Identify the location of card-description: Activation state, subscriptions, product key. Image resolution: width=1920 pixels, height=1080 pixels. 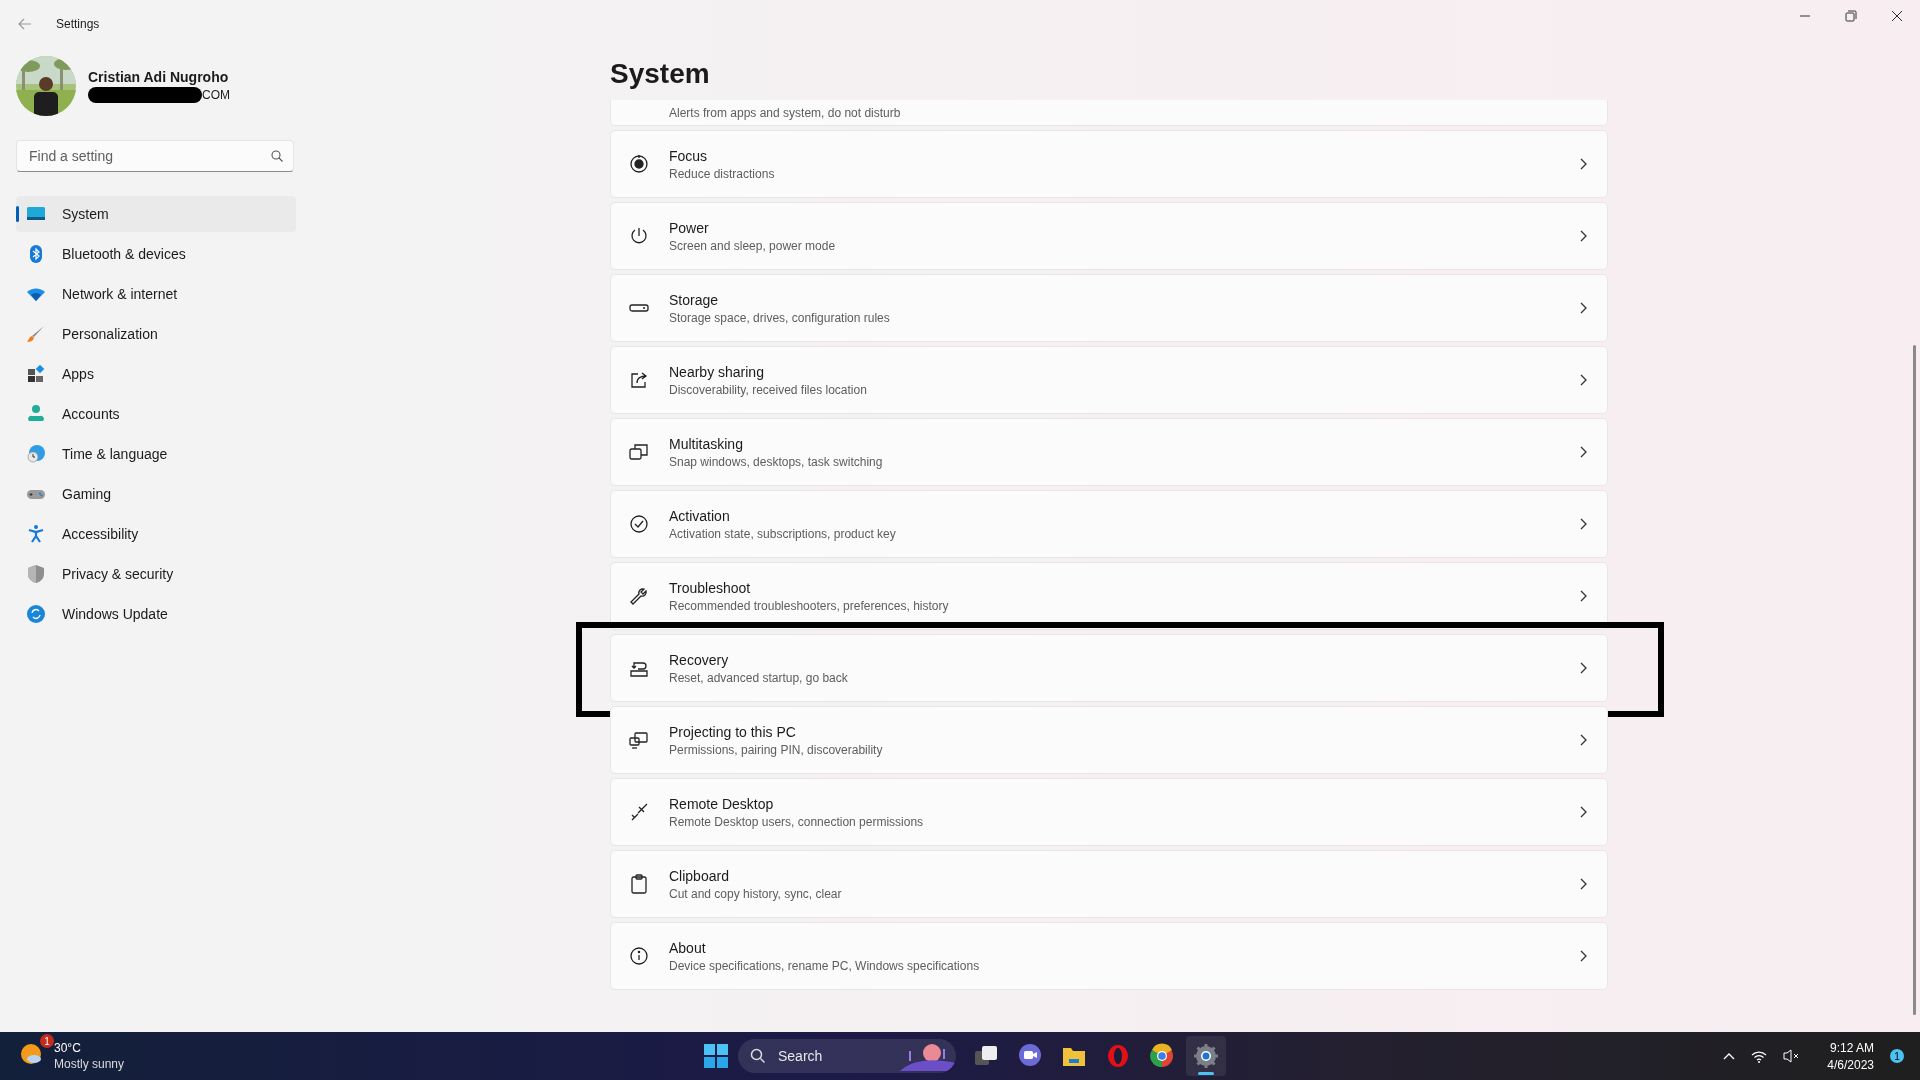
(783, 533).